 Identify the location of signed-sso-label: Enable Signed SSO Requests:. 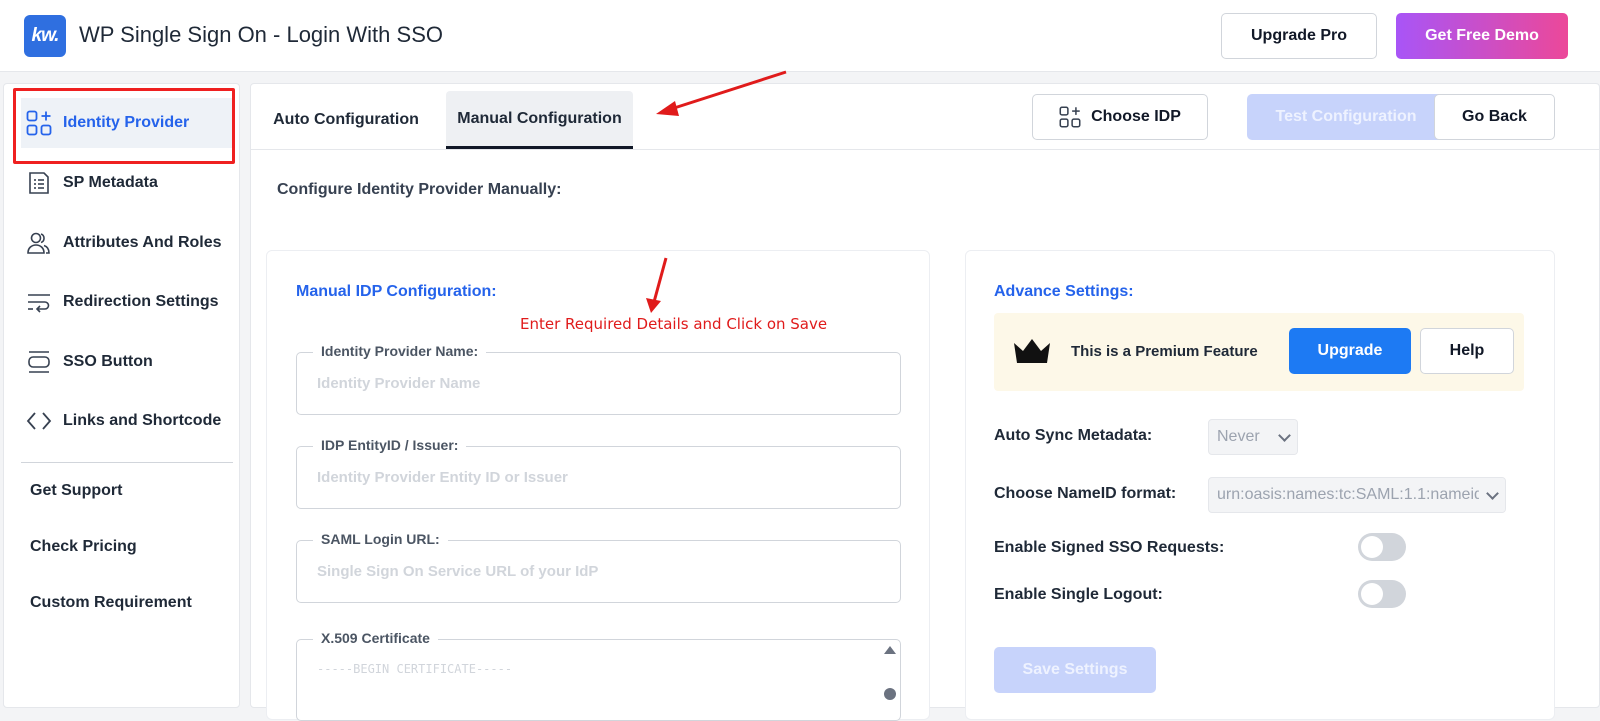
(1109, 547).